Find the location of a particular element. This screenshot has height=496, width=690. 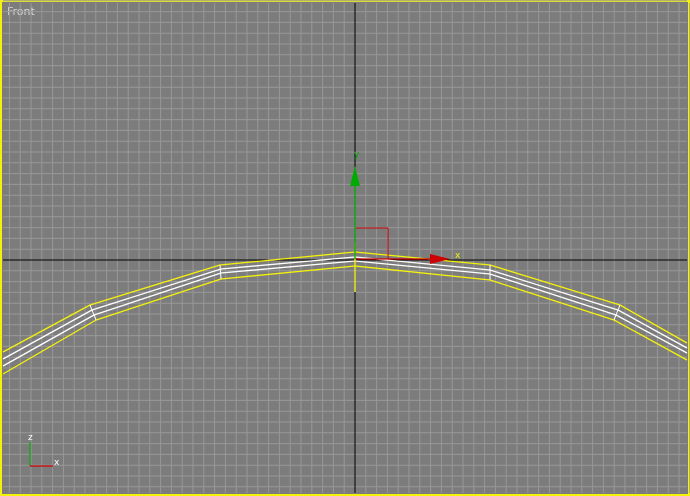

tripod-z-label: z is located at coordinates (30, 438).